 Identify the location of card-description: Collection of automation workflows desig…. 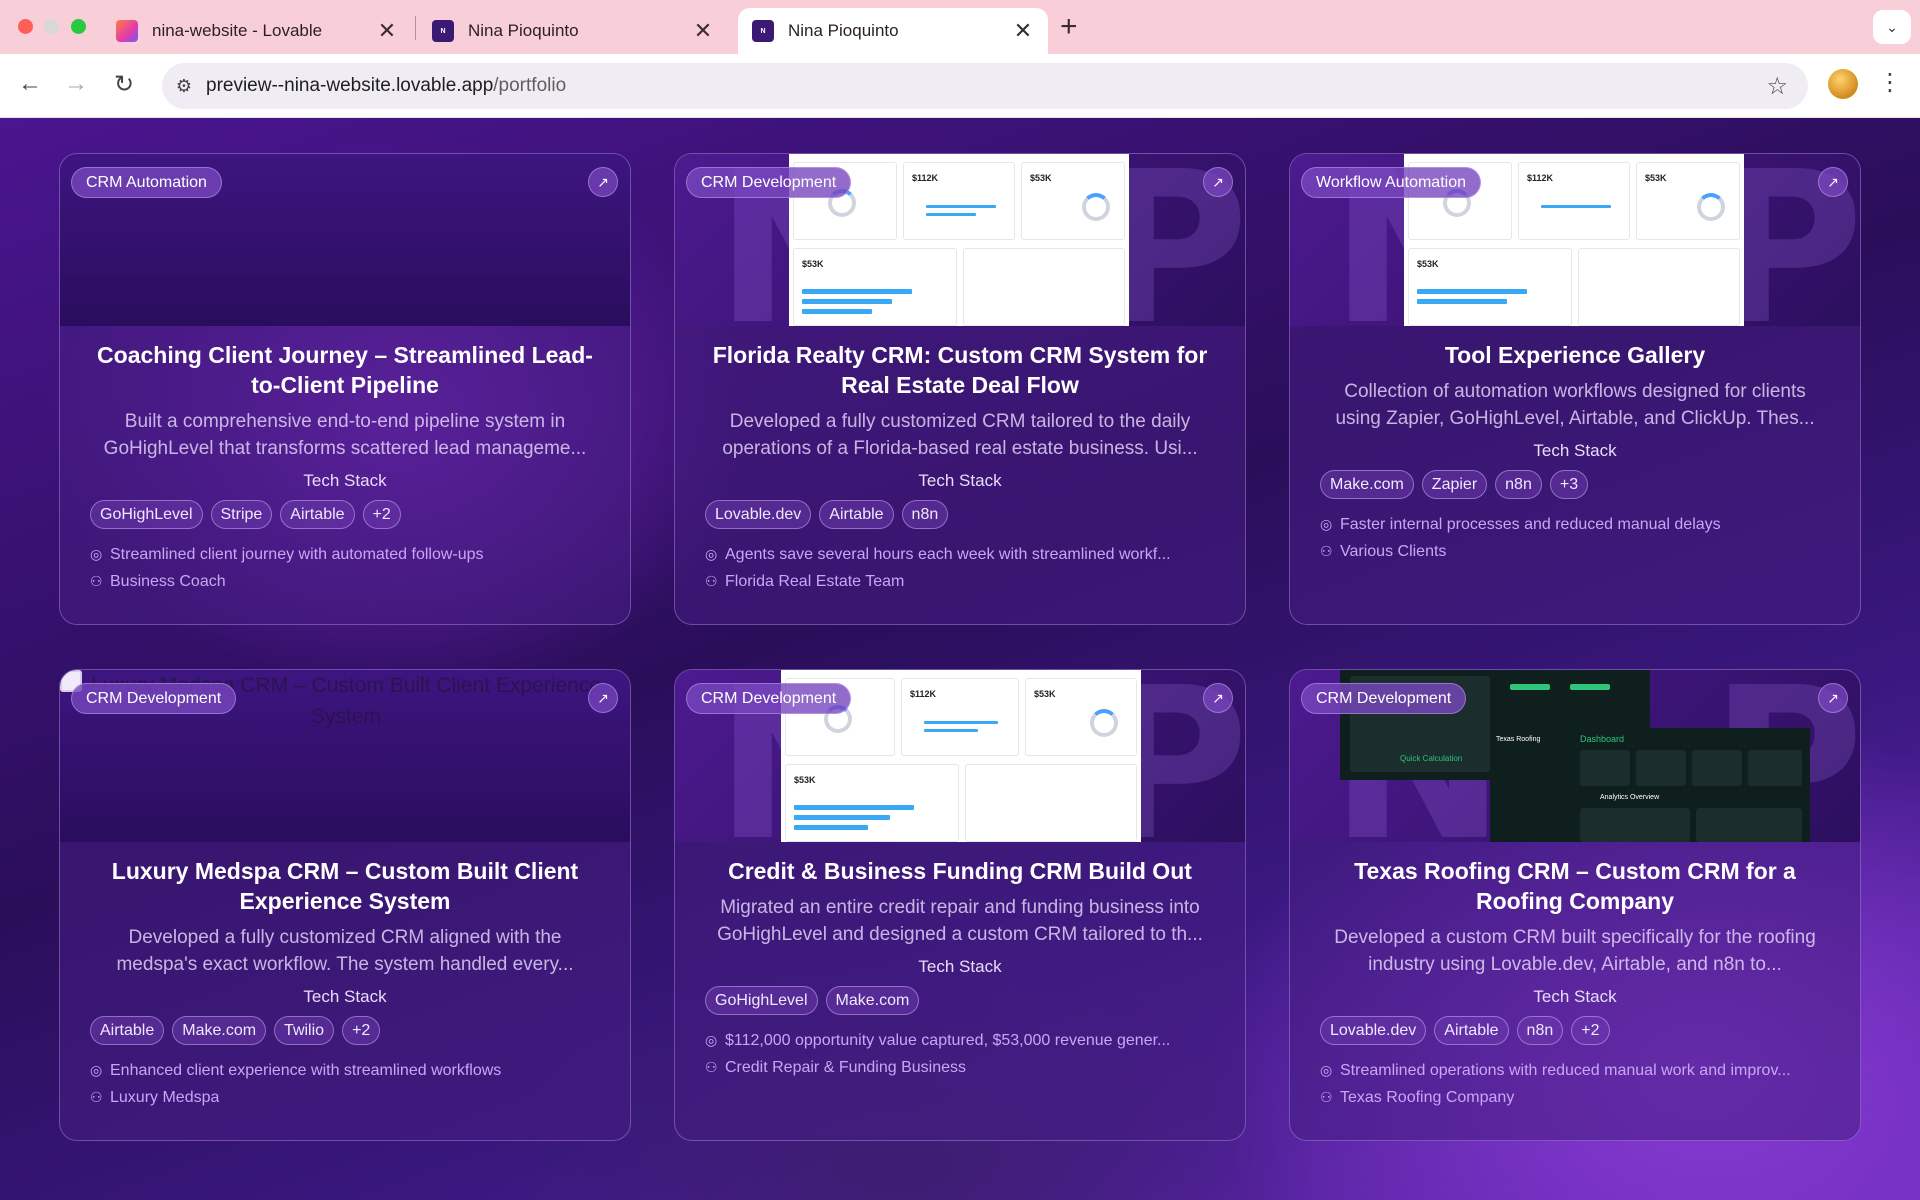
(1575, 405).